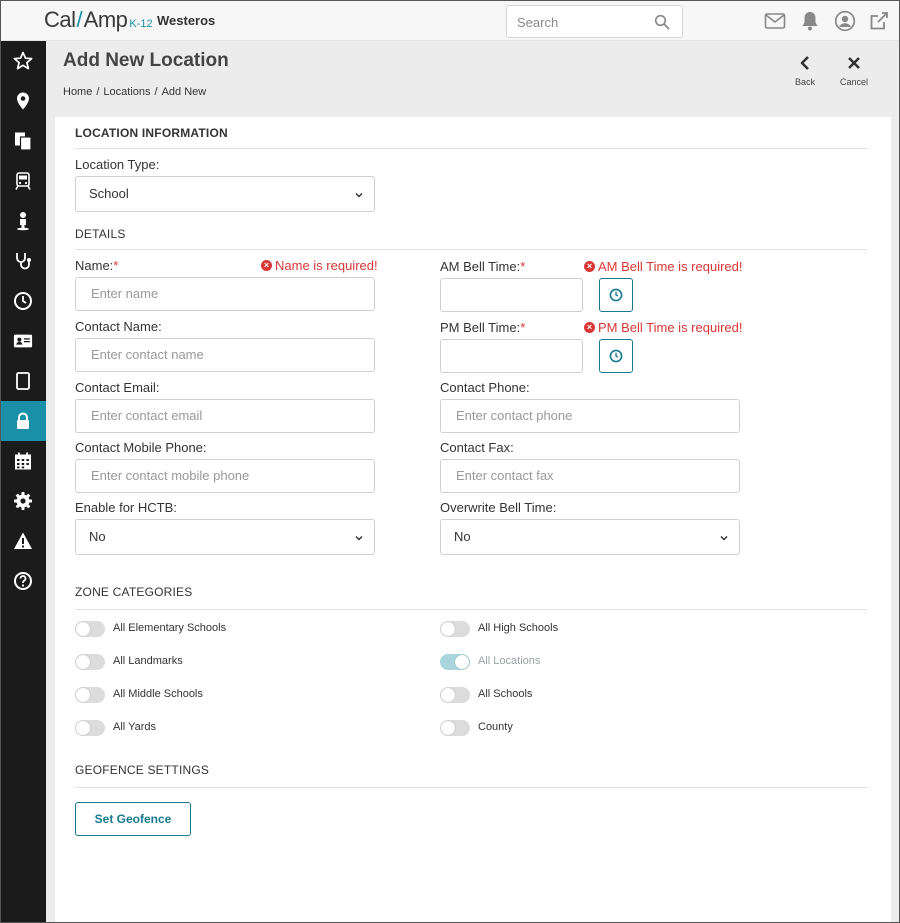  Describe the element at coordinates (148, 661) in the screenshot. I see `zone-label: All Landmarks` at that location.